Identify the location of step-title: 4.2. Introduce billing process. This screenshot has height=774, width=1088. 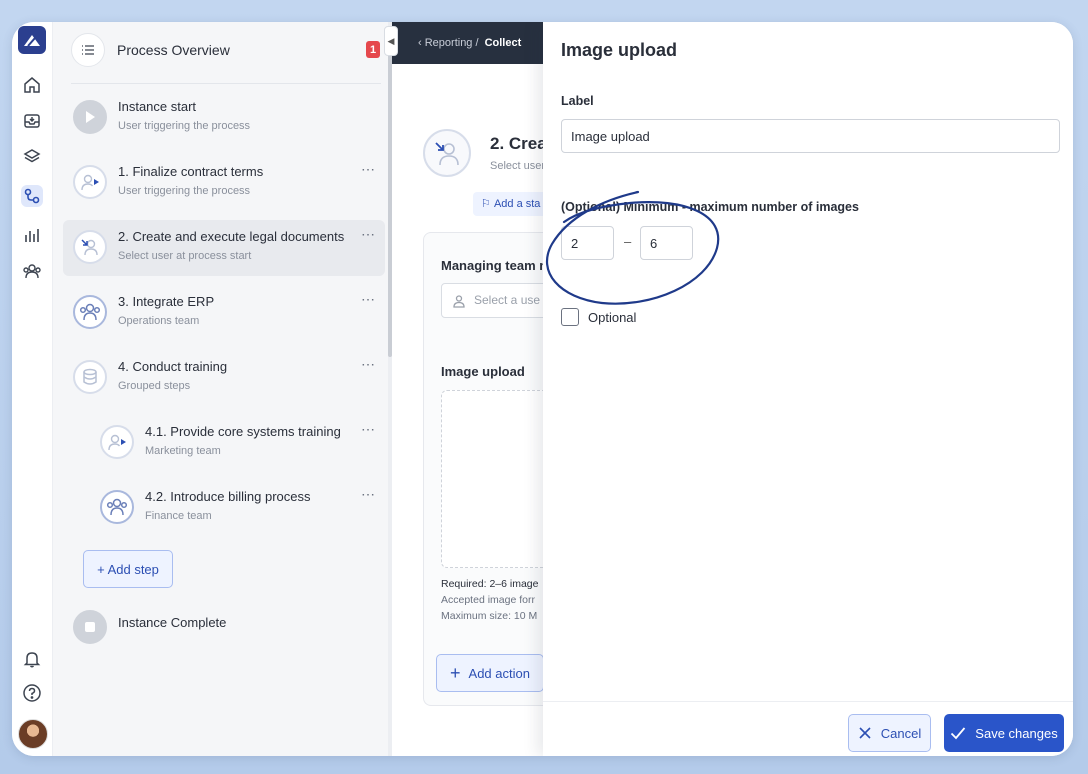
(228, 496).